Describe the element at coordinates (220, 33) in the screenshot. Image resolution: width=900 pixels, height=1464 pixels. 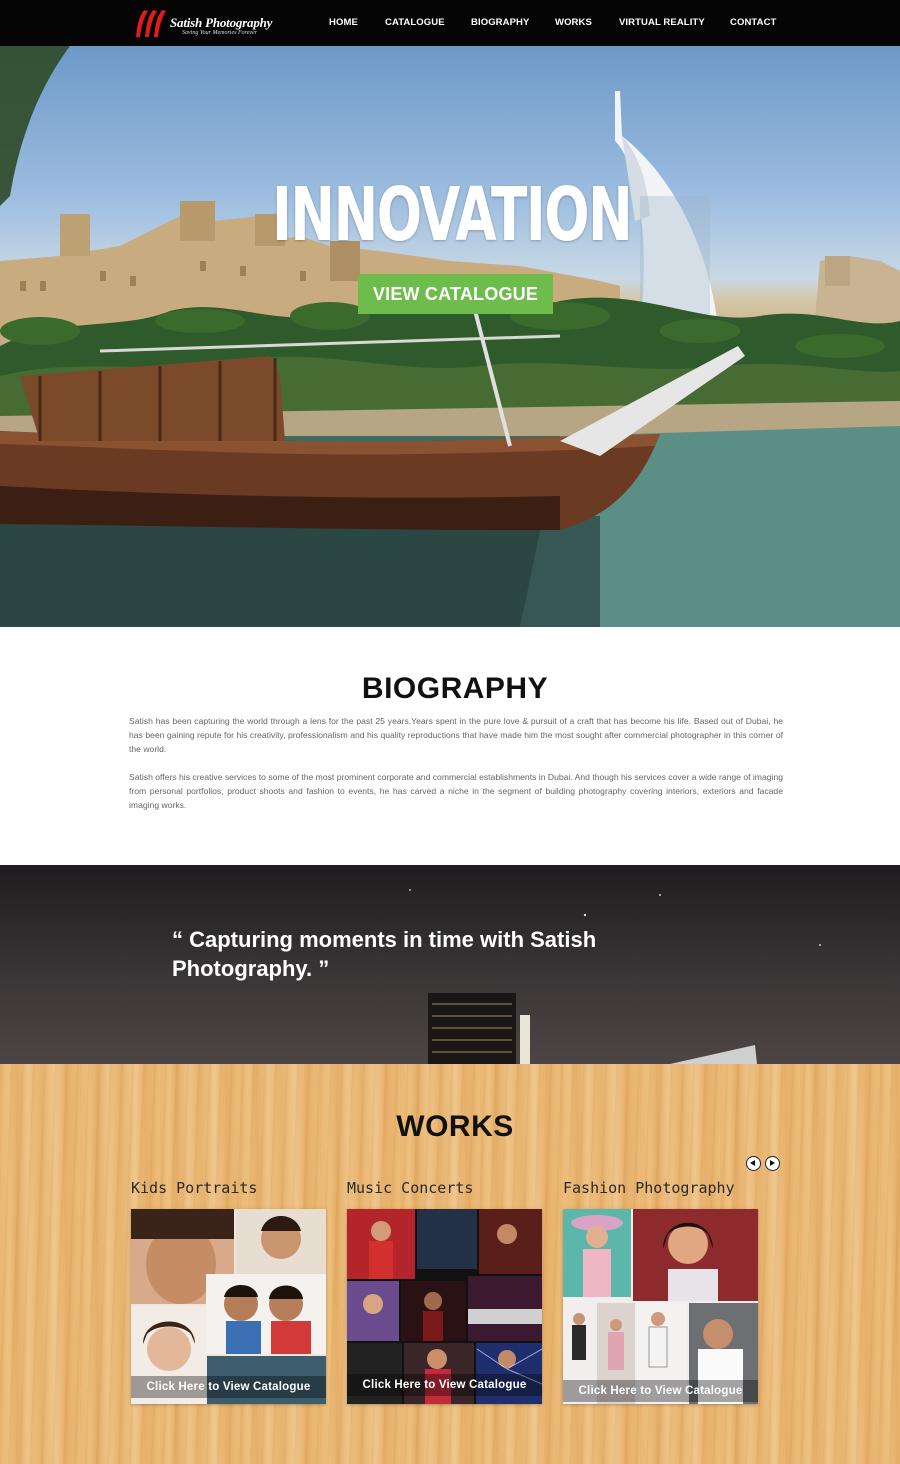
I see `brand-tagline: Saving Your Memories Forever` at that location.